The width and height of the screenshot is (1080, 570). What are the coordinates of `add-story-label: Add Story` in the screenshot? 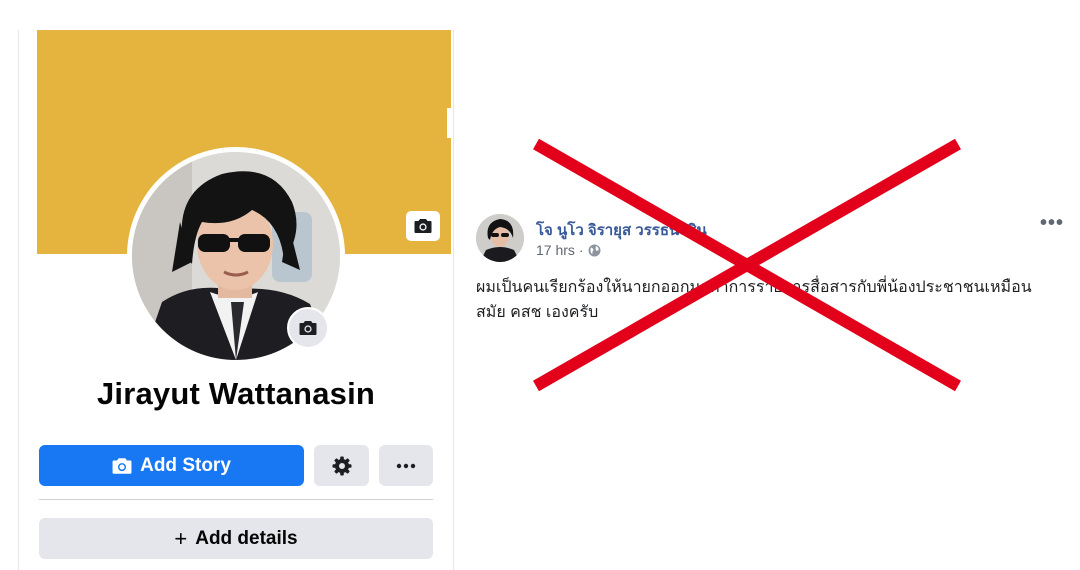 It's located at (185, 465).